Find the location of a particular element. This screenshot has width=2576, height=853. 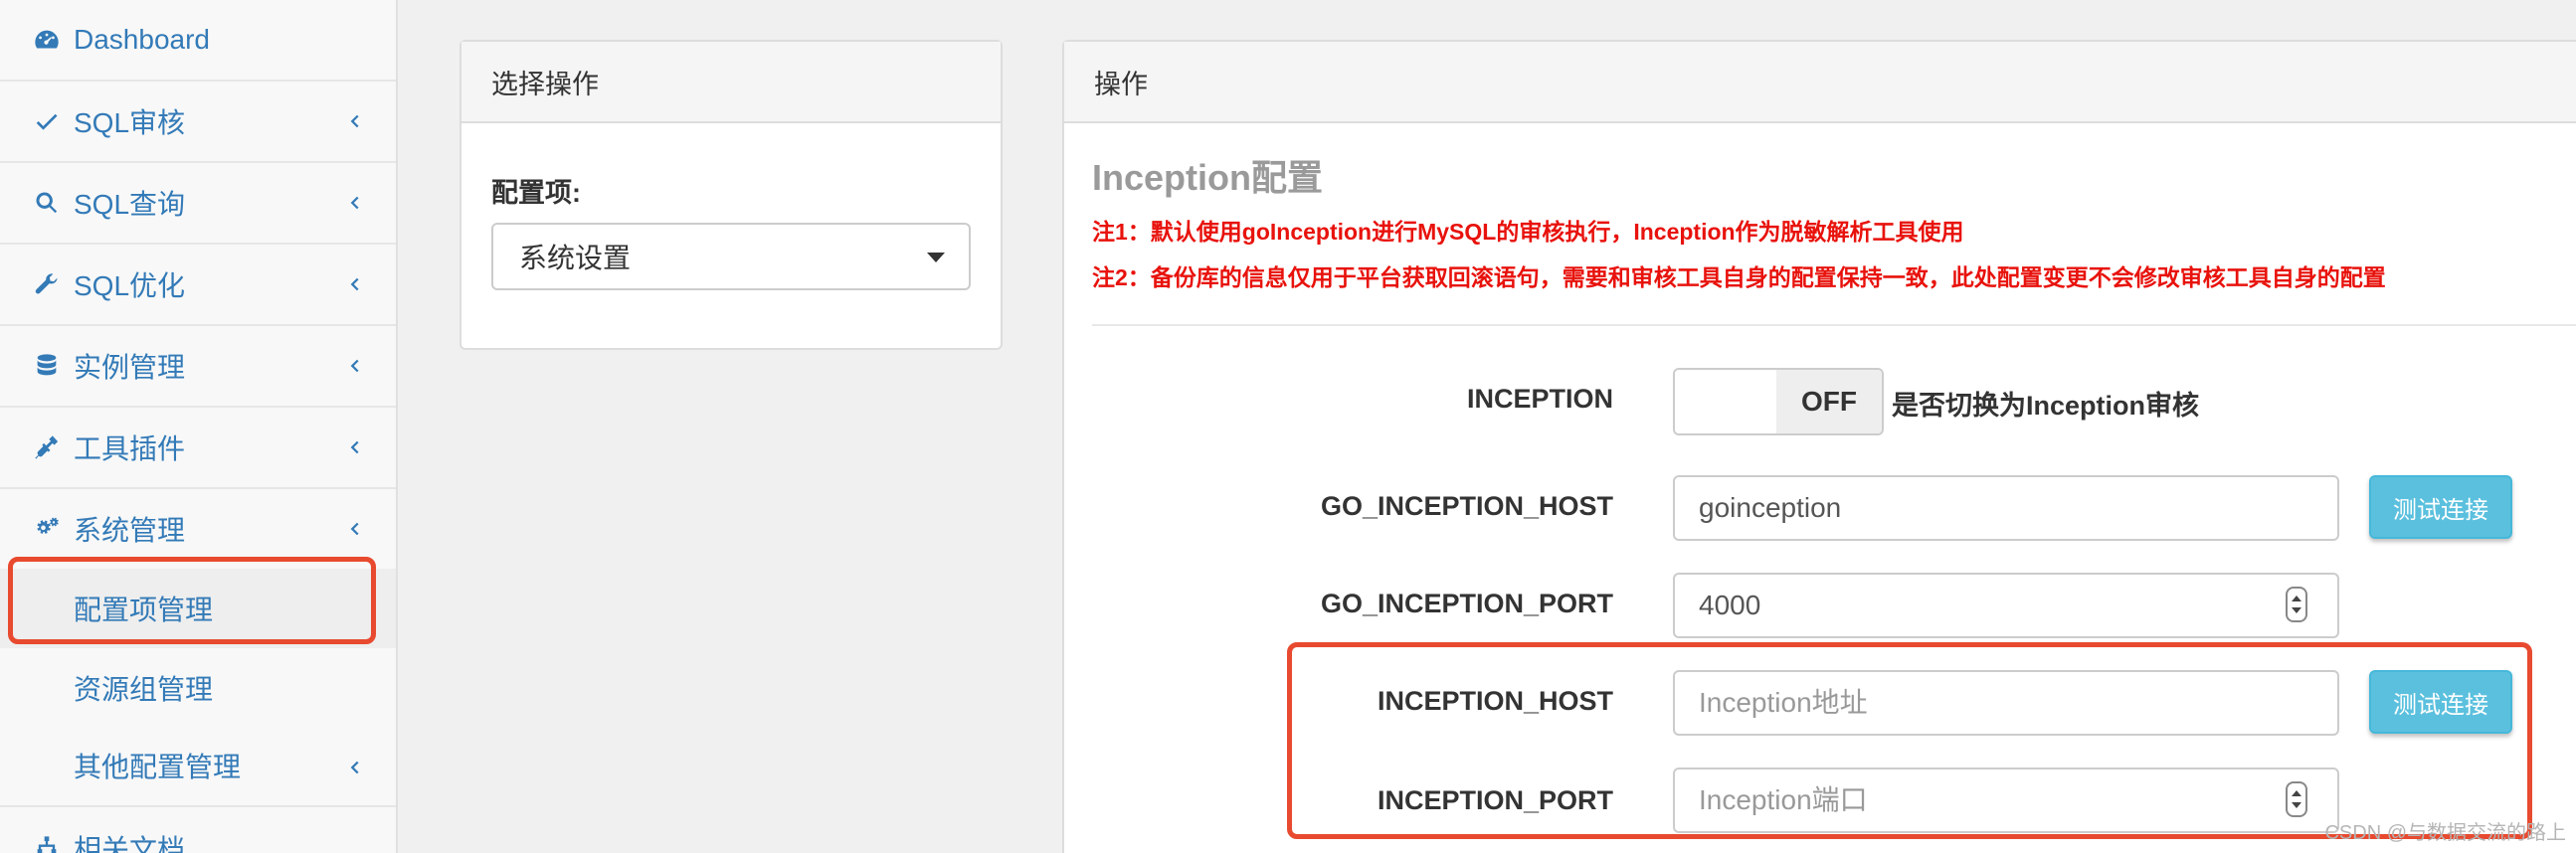

sidebar-item-sql-audit: SQL审核 is located at coordinates (198, 123).